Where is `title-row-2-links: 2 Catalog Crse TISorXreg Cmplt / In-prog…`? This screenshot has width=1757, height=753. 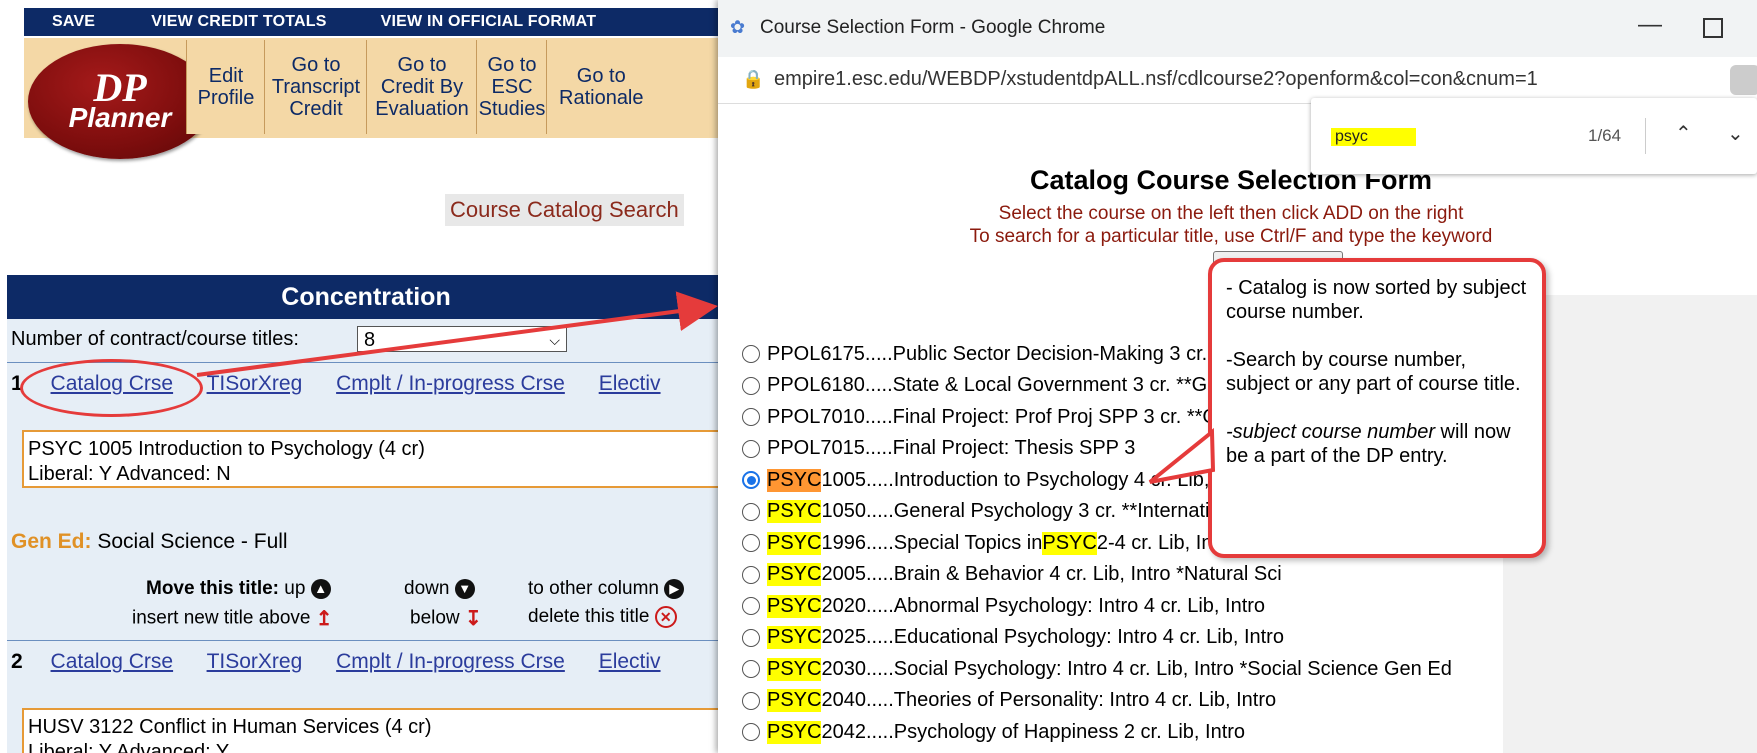
title-row-2-links: 2 Catalog Crse TISorXreg Cmplt / In-prog… is located at coordinates (350, 662).